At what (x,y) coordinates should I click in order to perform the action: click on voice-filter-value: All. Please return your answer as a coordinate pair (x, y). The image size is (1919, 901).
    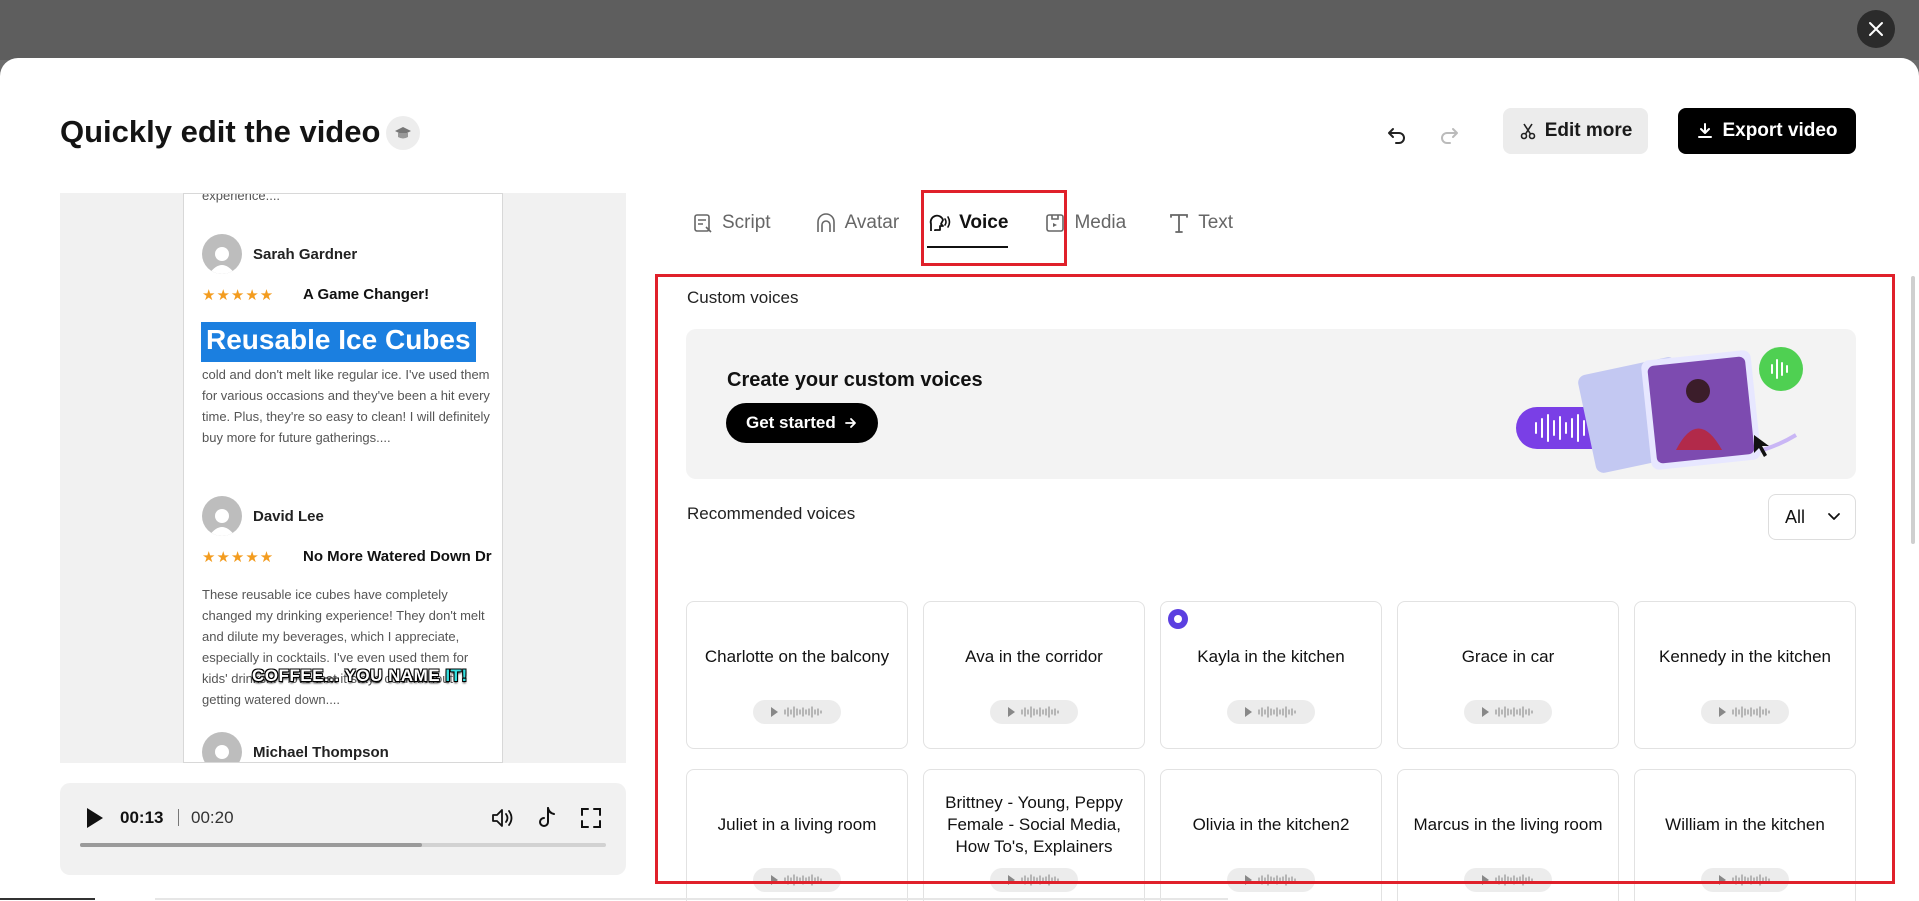
    Looking at the image, I should click on (1795, 516).